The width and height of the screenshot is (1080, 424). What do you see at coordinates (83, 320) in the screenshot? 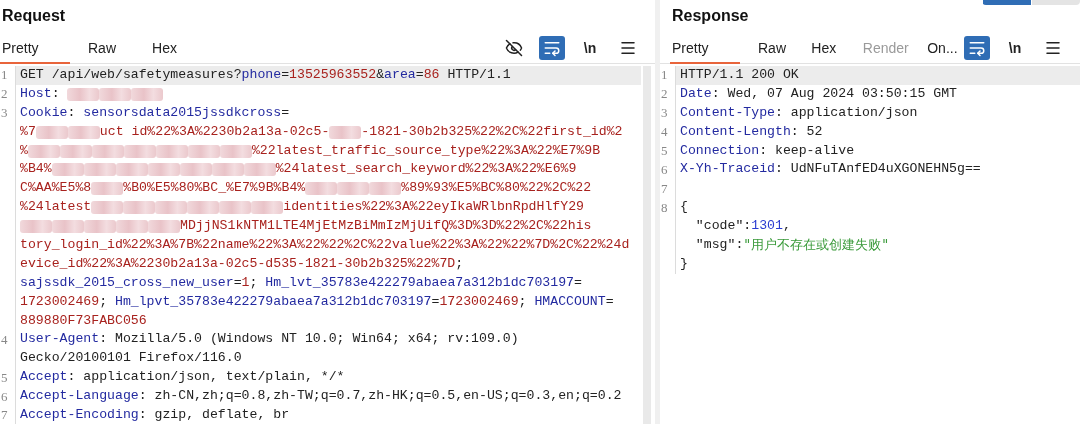
I see `value-text: 889880F73FABC056` at bounding box center [83, 320].